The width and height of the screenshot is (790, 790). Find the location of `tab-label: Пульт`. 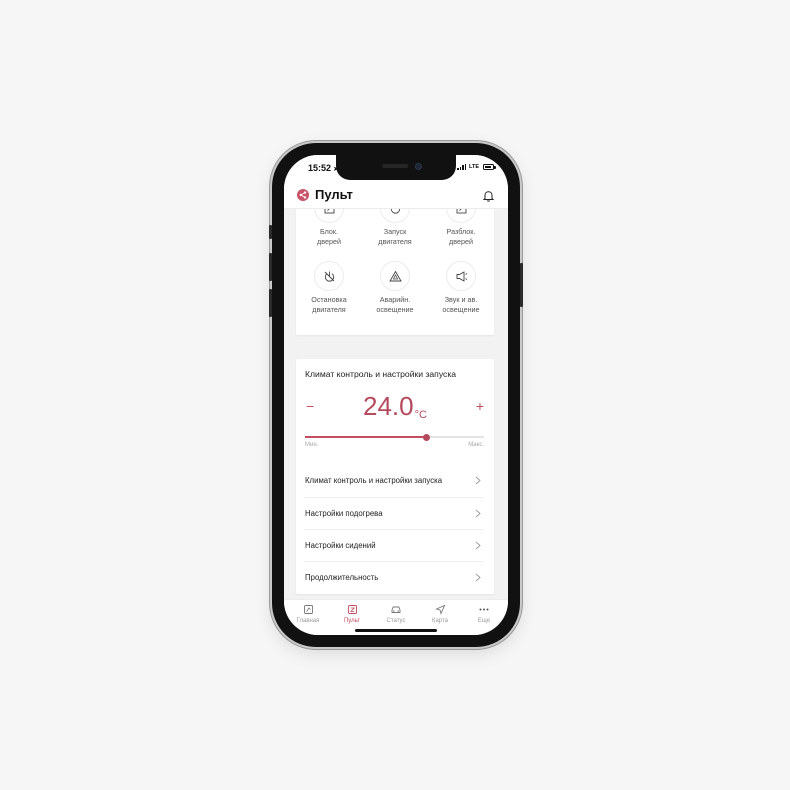

tab-label: Пульт is located at coordinates (352, 621).